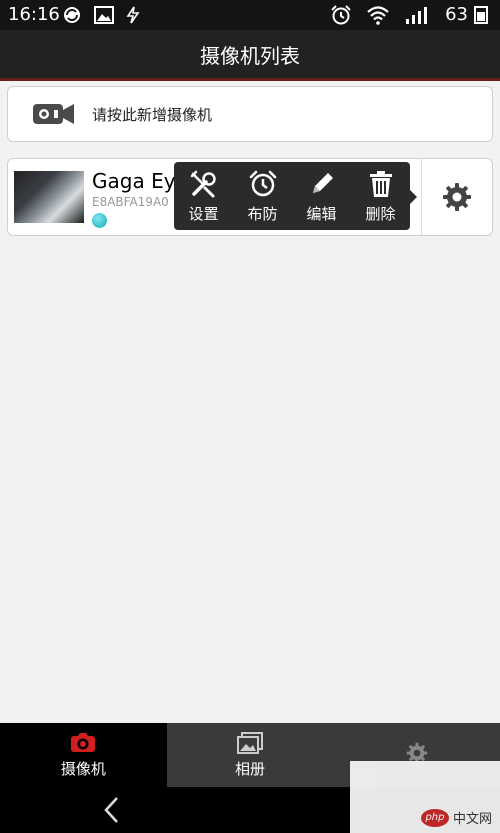 The image size is (500, 833). Describe the element at coordinates (250, 768) in the screenshot. I see `tab-album-label: 相册` at that location.